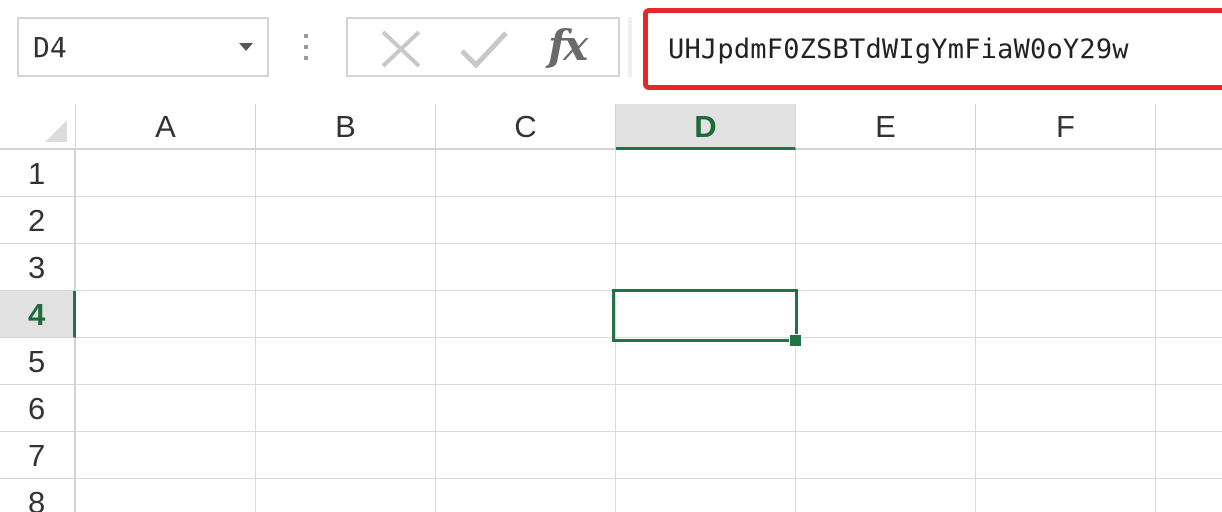 Image resolution: width=1222 pixels, height=512 pixels. I want to click on cell-c8, so click(526, 495).